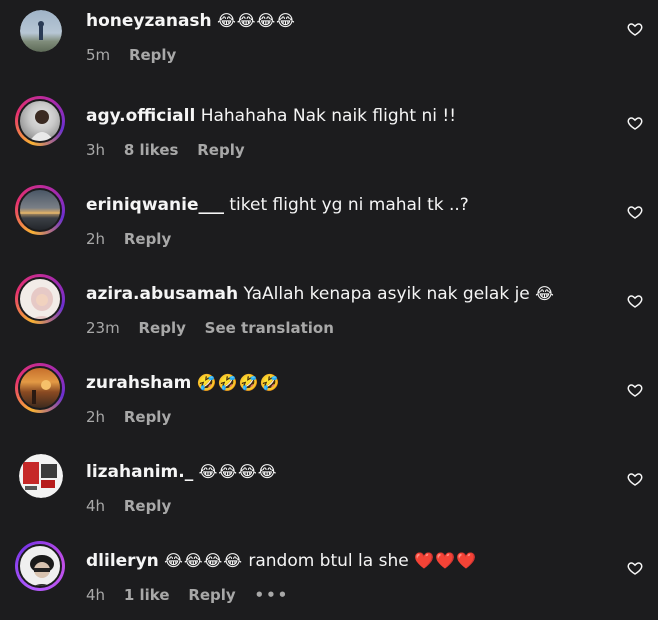  Describe the element at coordinates (329, 402) in the screenshot. I see `comment-item: zurahsham 🤣🤣🤣🤣 2h Reply` at that location.